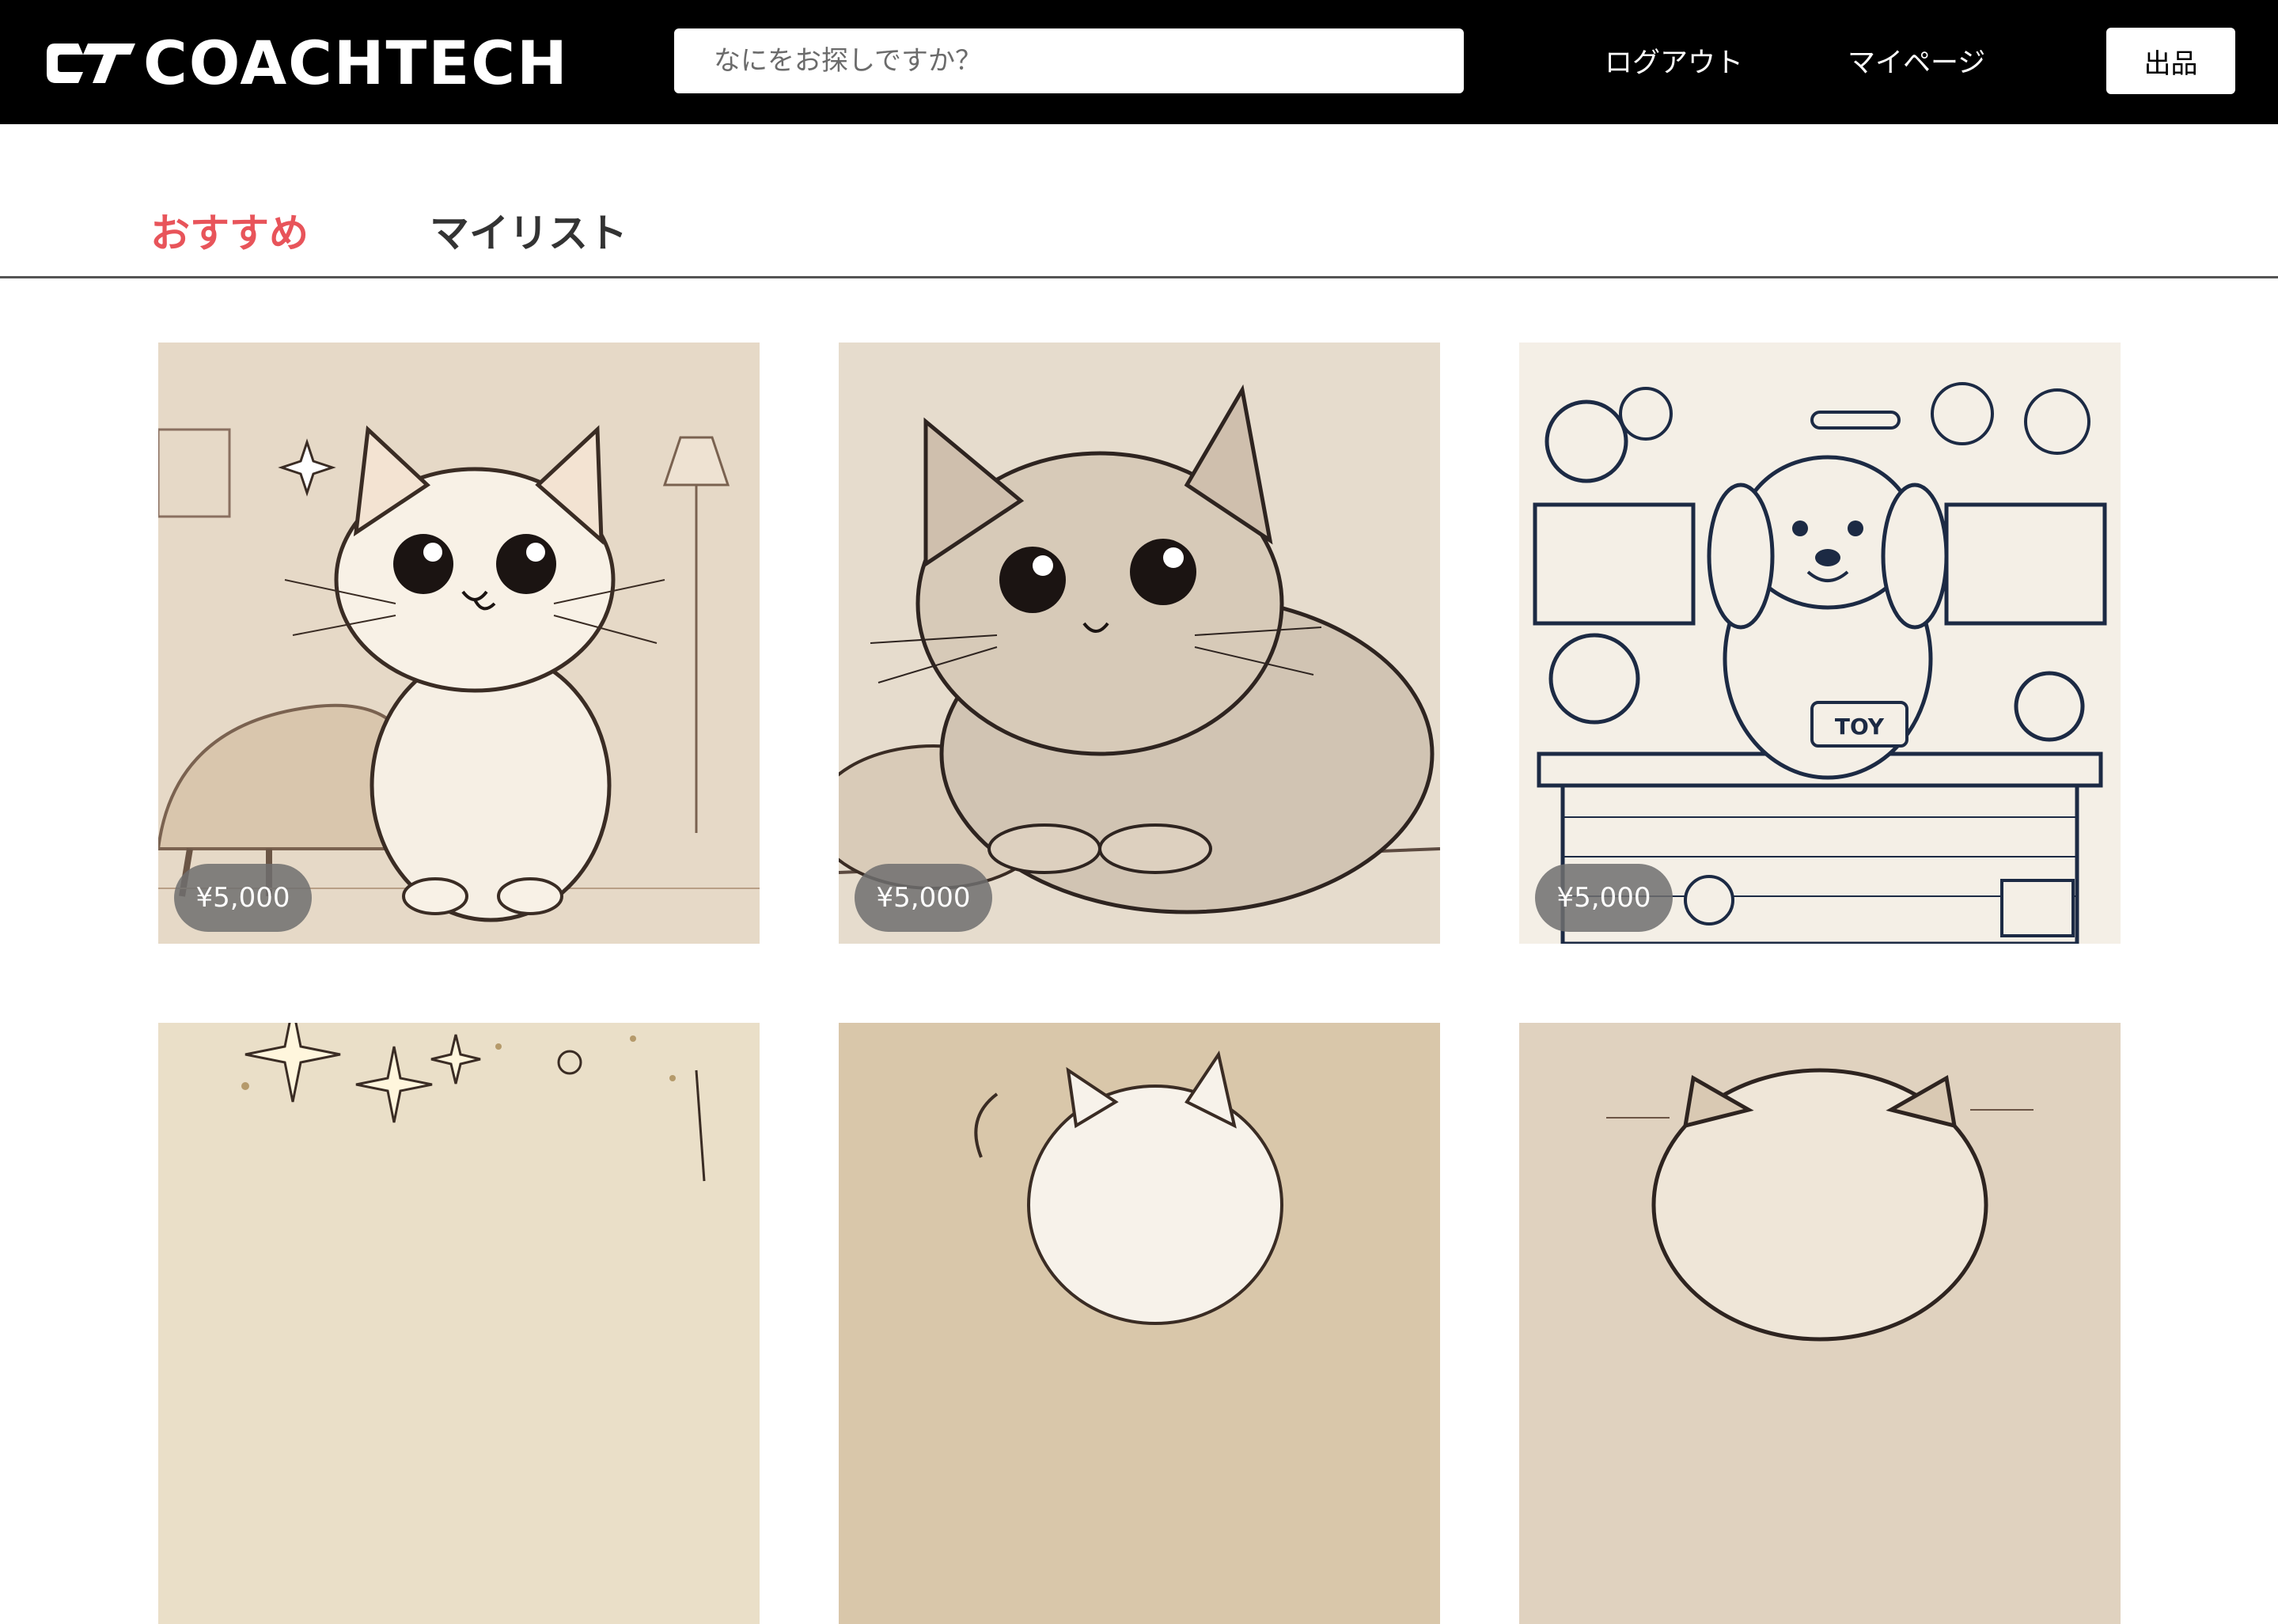 Image resolution: width=2278 pixels, height=1624 pixels. I want to click on app-header: COACHTECH ログアウト マイページ 出品, so click(1139, 62).